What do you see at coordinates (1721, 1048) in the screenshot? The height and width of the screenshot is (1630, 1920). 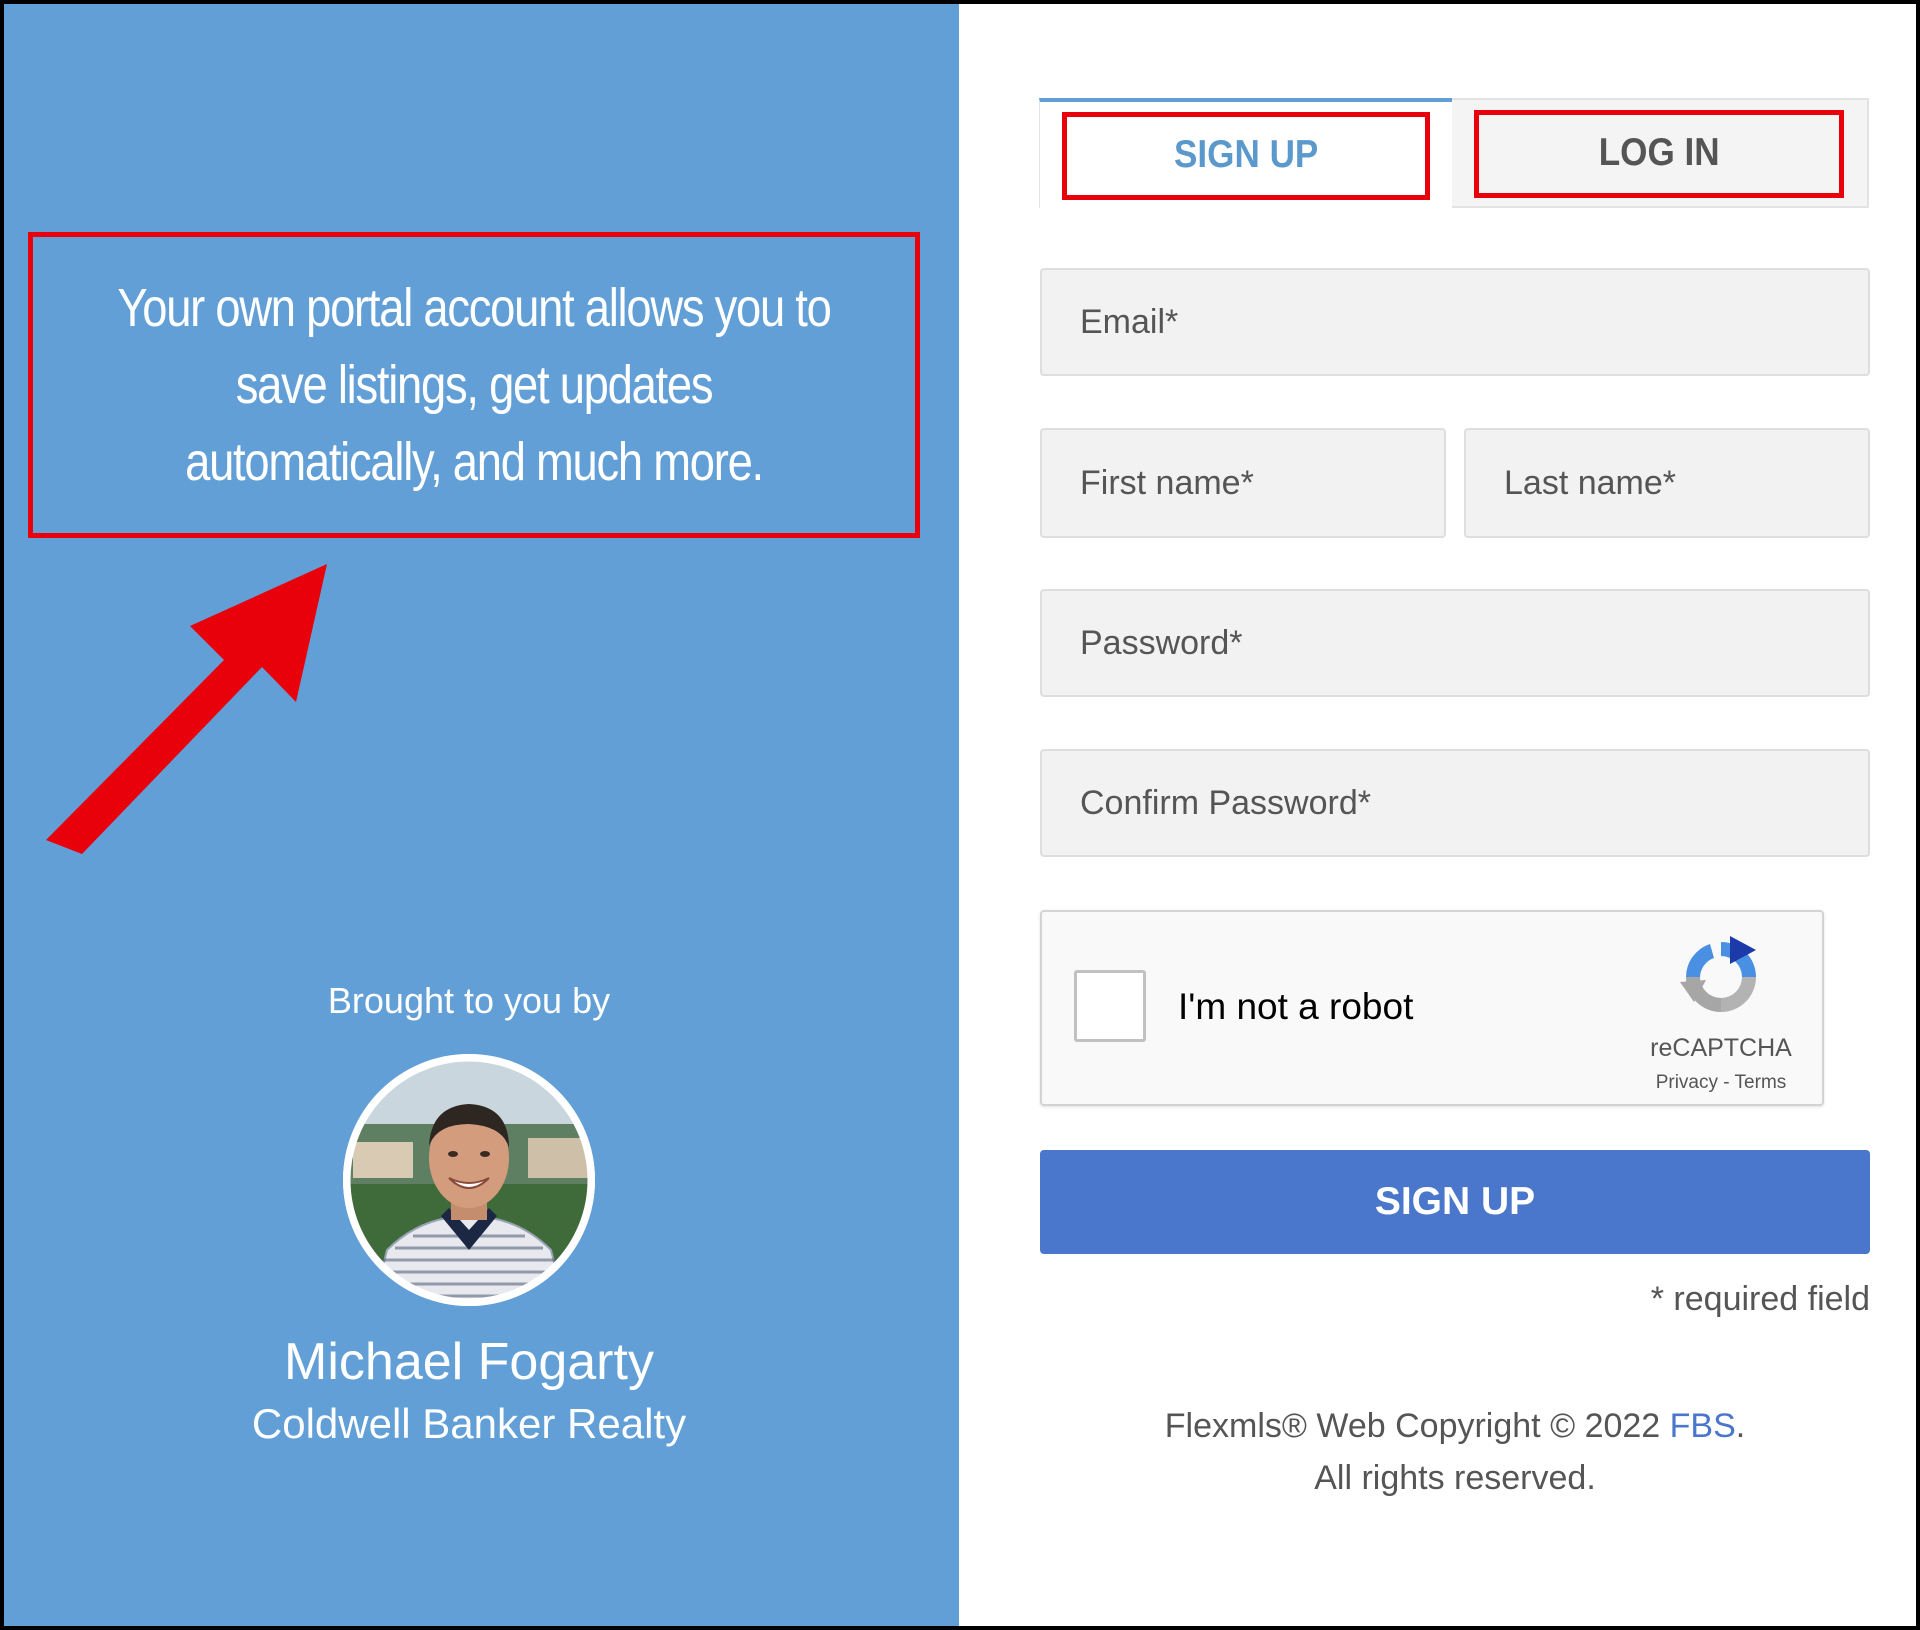 I see `recaptcha-brand: reCAPTCHA` at bounding box center [1721, 1048].